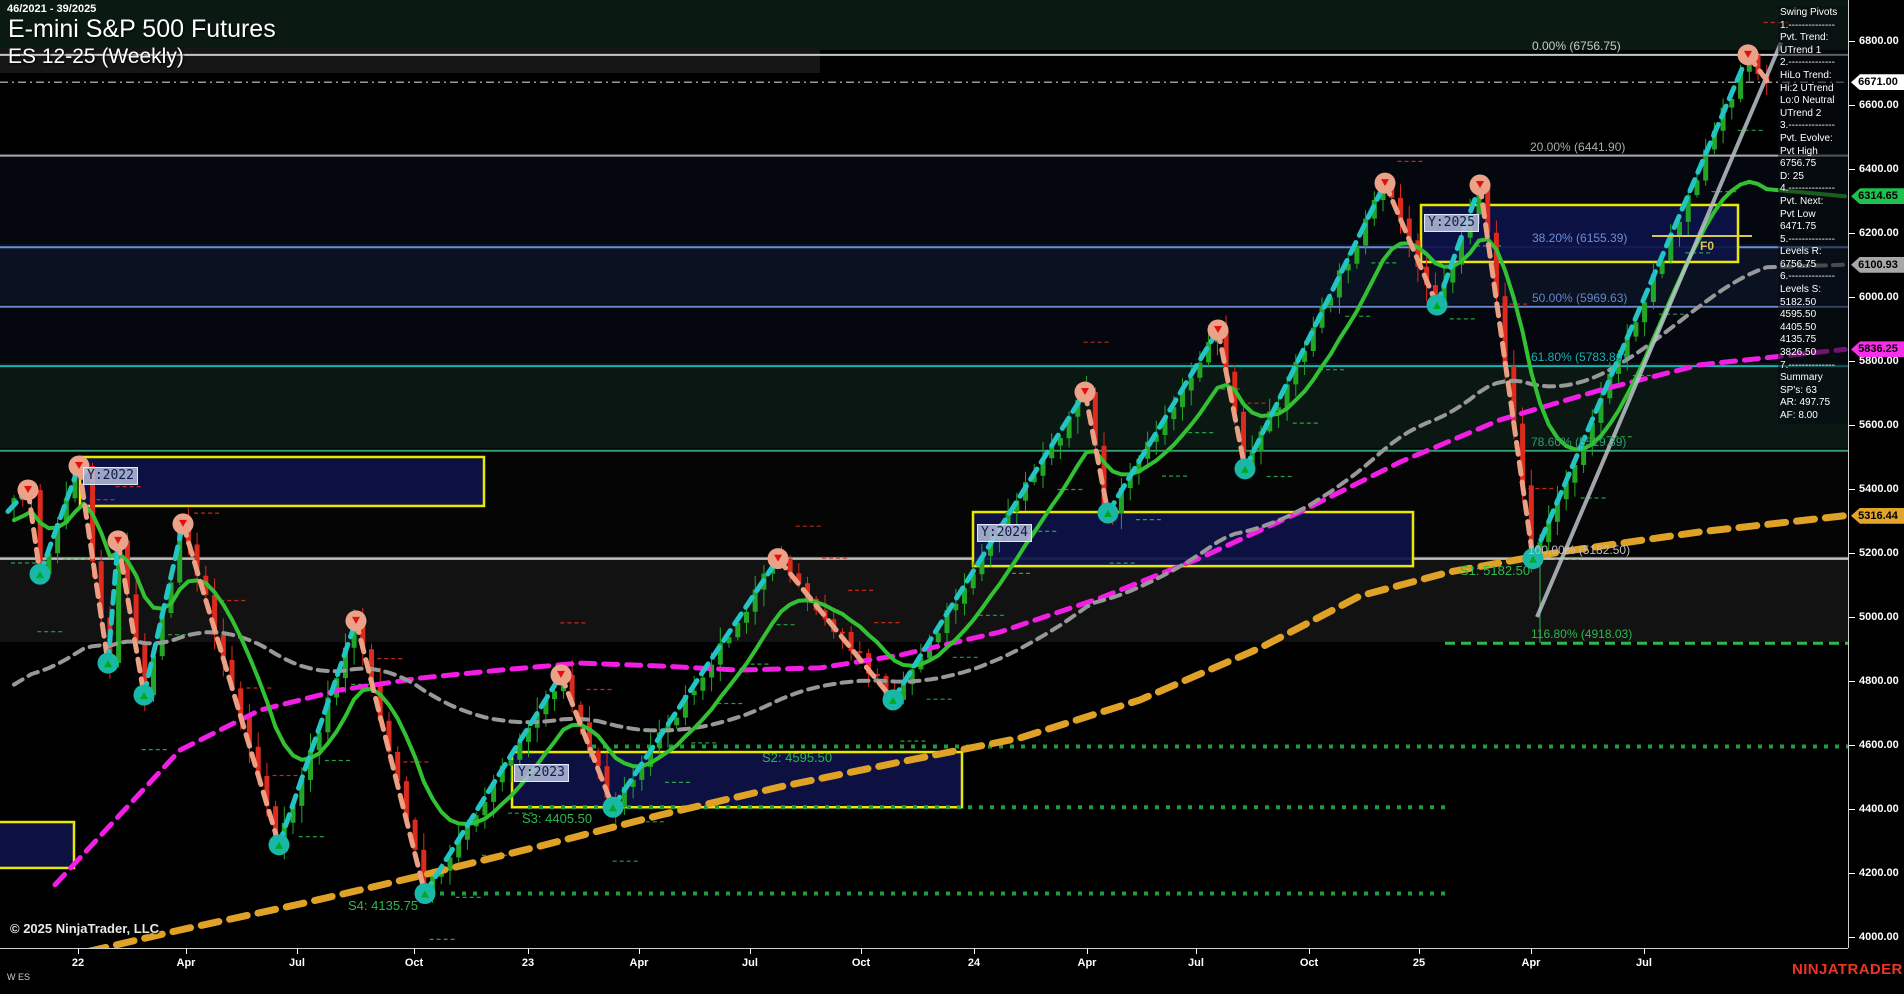 This screenshot has height=994, width=1904. What do you see at coordinates (1877, 196) in the screenshot?
I see `price-tag-6314.65: 6314.65` at bounding box center [1877, 196].